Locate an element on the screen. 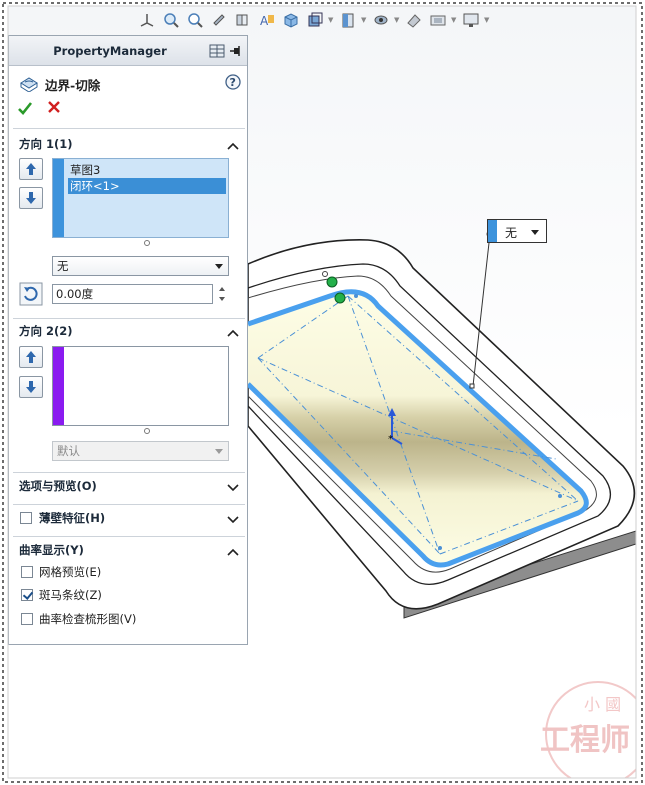 This screenshot has width=645, height=785. heads-up-view-toolbar: A ▼ ▼ ▼ ▼ ▼ is located at coordinates (313, 20).